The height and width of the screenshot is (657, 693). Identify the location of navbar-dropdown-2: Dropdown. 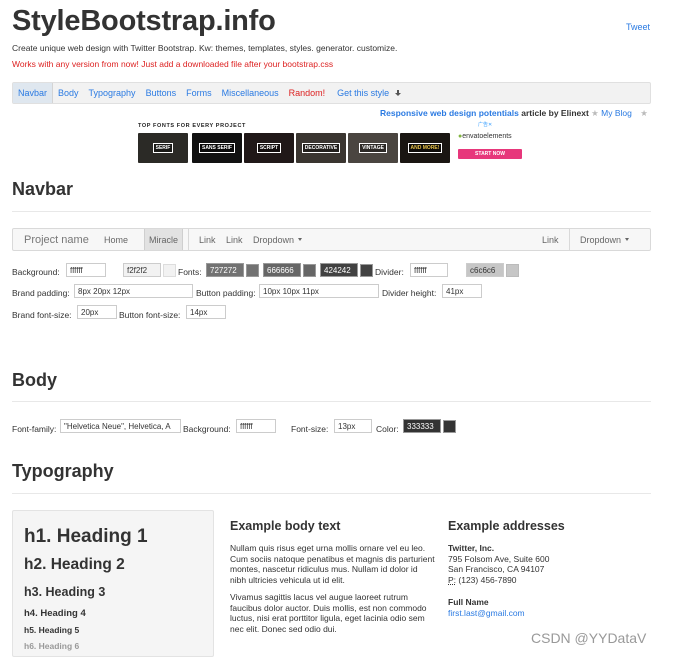
(605, 239).